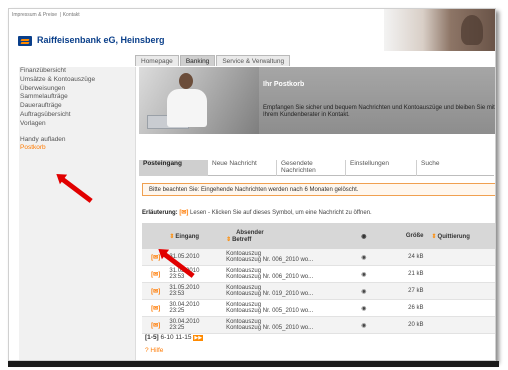 This screenshot has height=370, width=508. Describe the element at coordinates (416, 325) in the screenshot. I see `row-size: 20 kB` at that location.